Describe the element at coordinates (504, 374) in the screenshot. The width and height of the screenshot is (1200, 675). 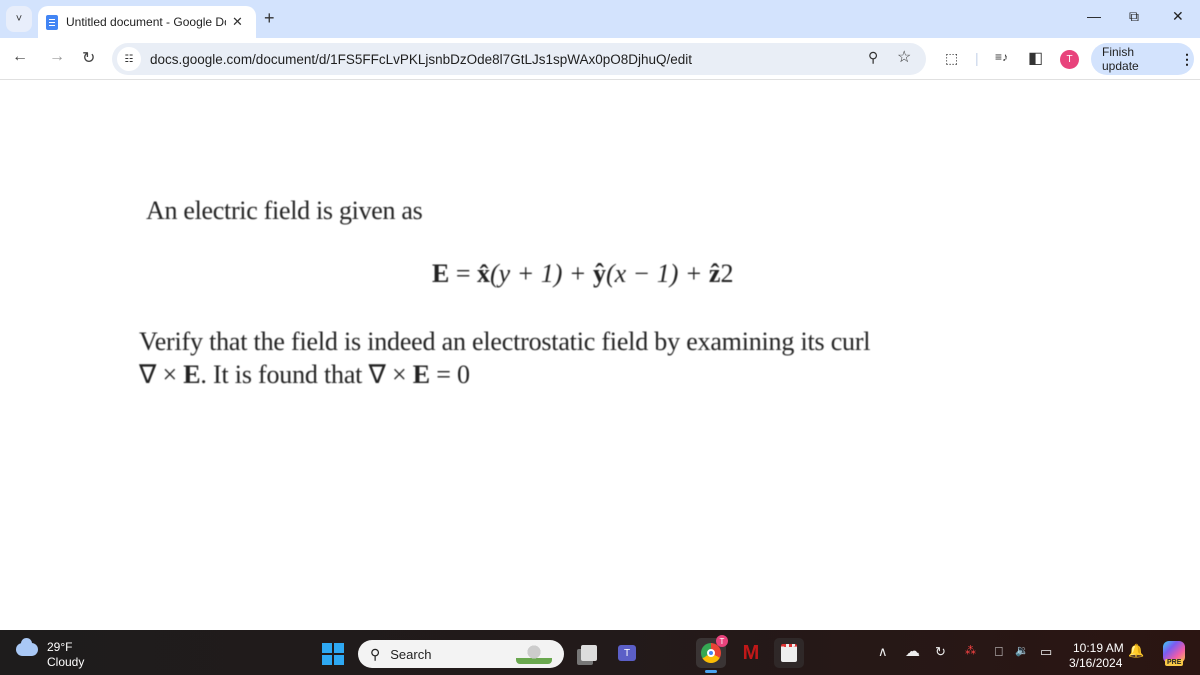
I see `verify-line-2: ∇ × E. It is found that ∇ × E = 0` at that location.